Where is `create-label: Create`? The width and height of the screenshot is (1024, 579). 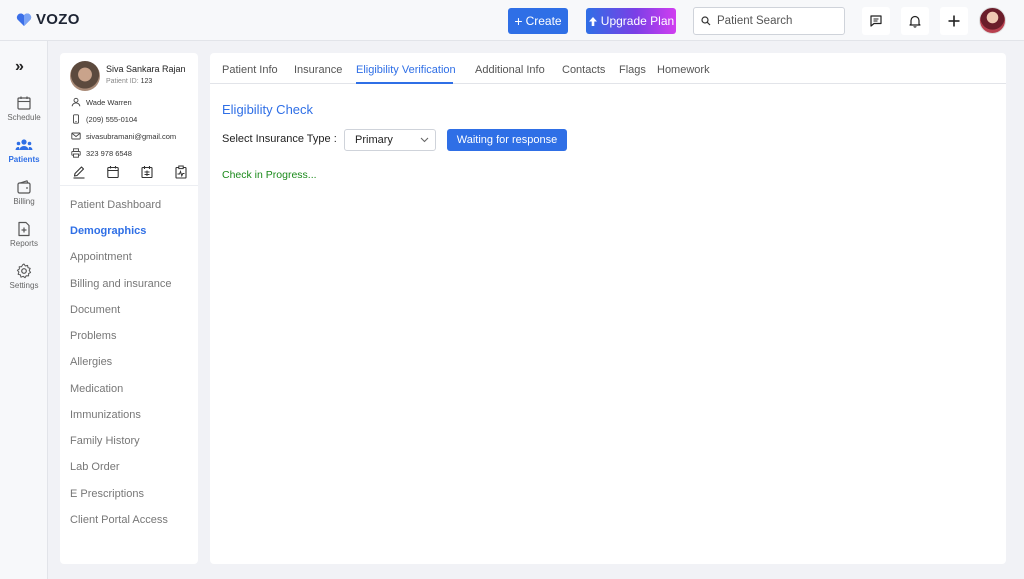
create-label: Create is located at coordinates (543, 21).